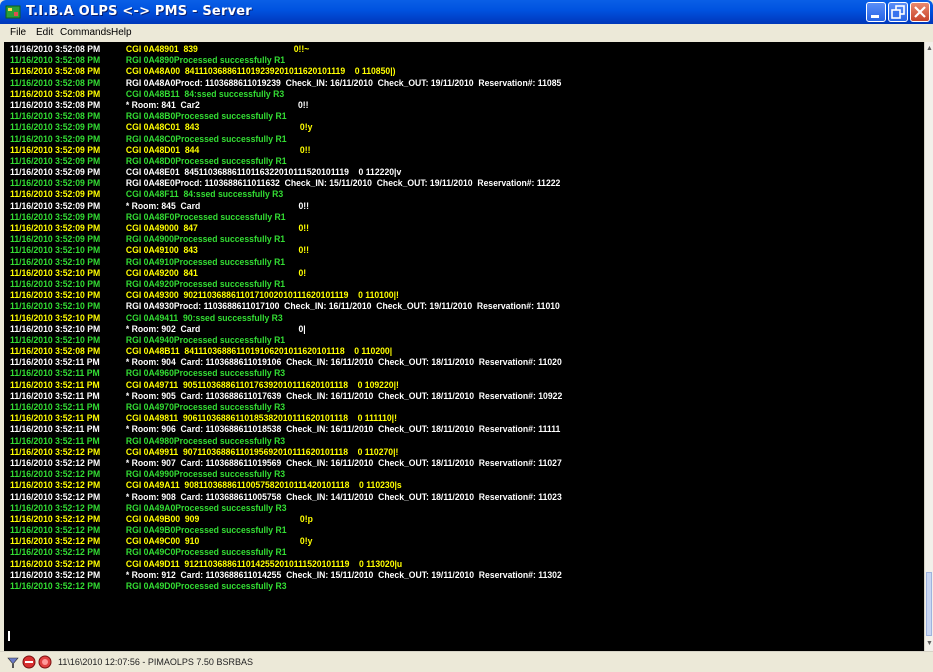  What do you see at coordinates (205, 406) in the screenshot?
I see `log-message: RGI 0A4970Processed successfully R3` at bounding box center [205, 406].